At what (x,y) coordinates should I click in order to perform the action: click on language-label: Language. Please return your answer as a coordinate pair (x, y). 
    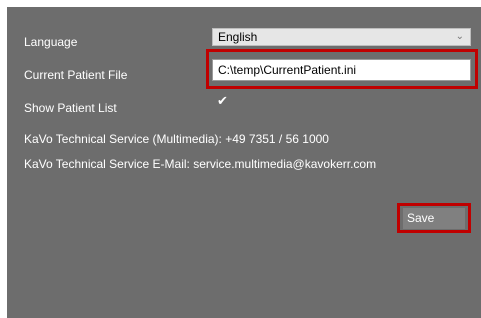
    Looking at the image, I should click on (51, 42).